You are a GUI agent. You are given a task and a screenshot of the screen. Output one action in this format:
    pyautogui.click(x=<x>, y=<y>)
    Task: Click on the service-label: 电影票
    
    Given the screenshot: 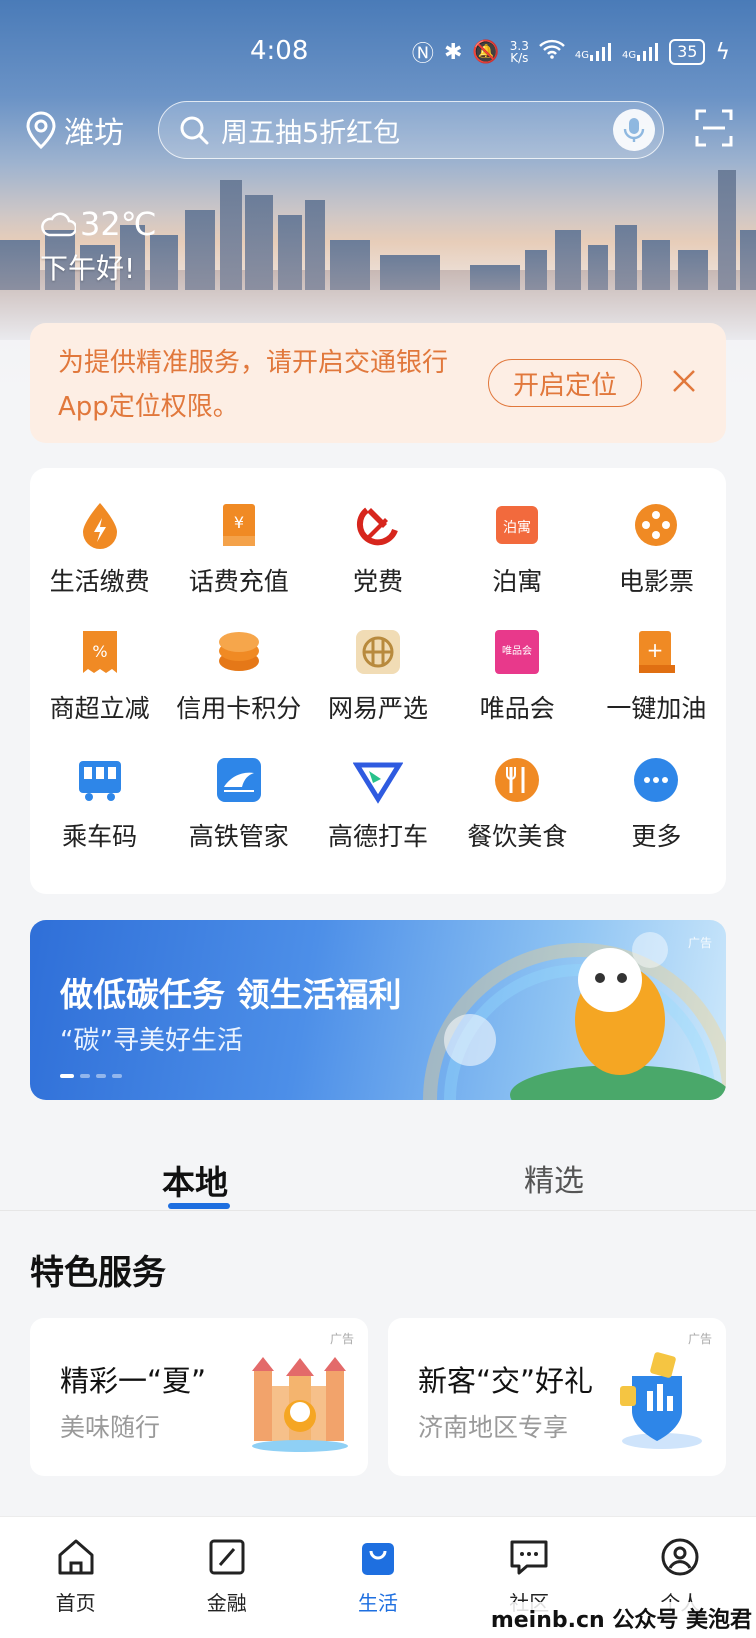 What is the action you would take?
    pyautogui.click(x=656, y=581)
    